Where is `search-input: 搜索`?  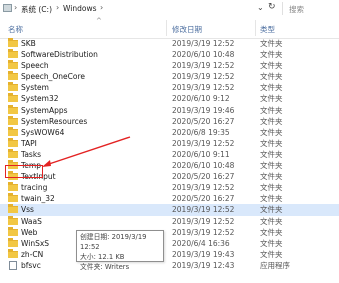
search-input: 搜索 is located at coordinates (310, 8).